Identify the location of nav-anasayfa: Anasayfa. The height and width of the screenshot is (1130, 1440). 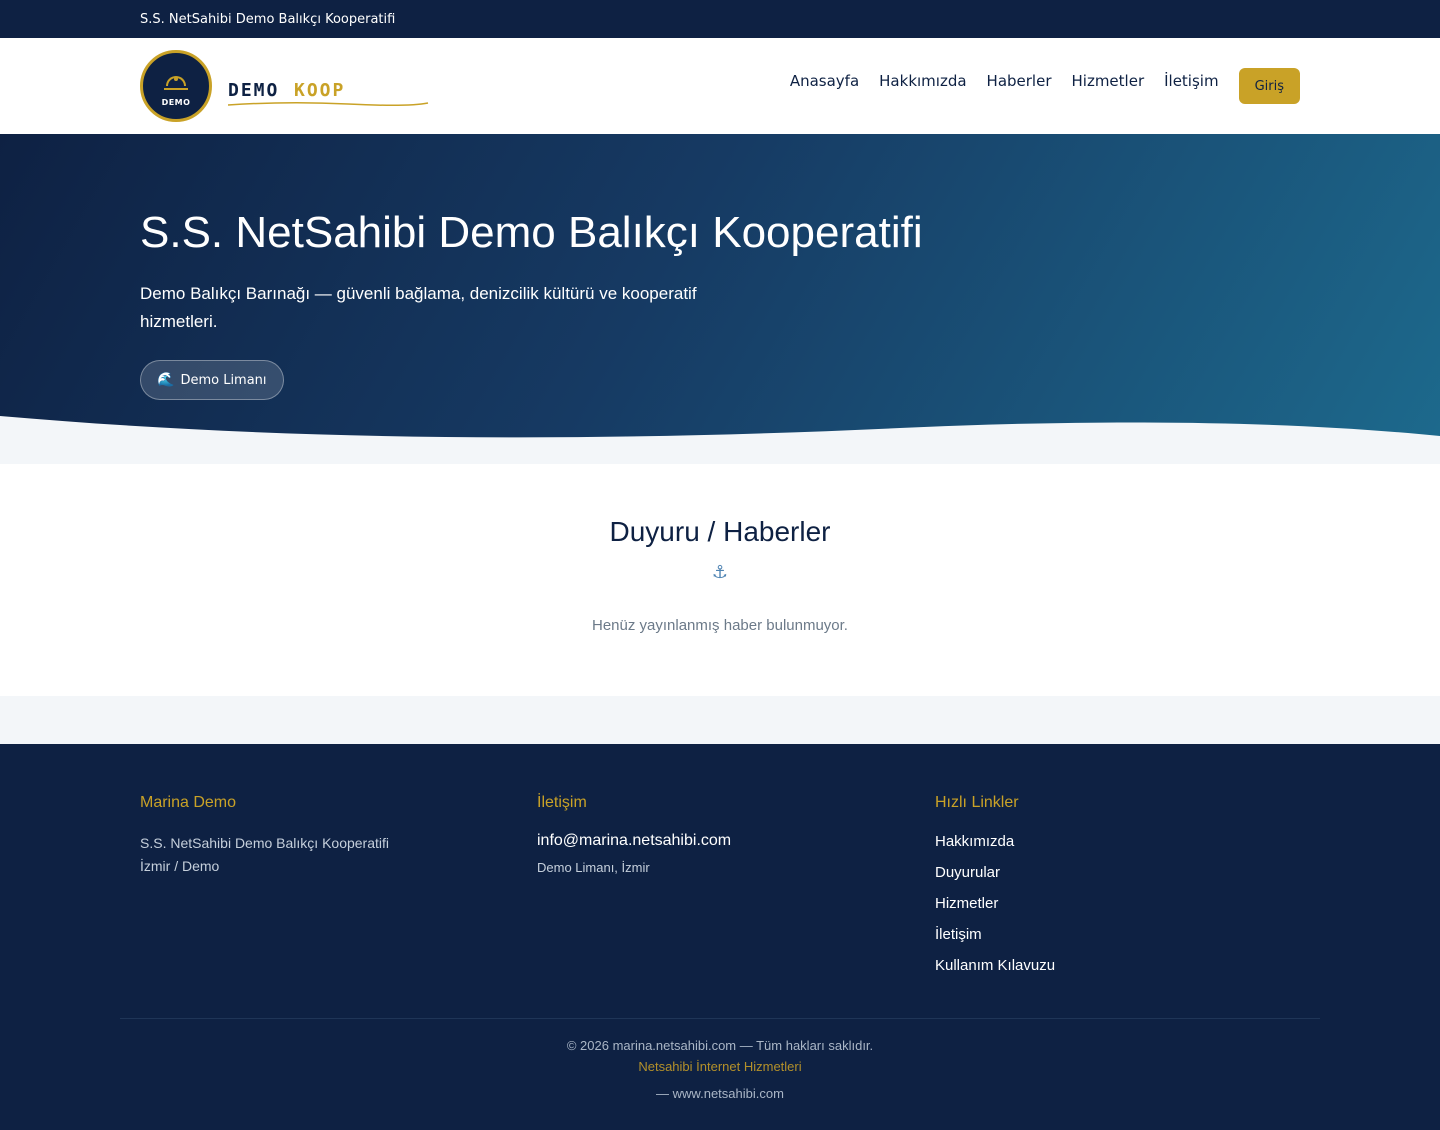
(824, 81).